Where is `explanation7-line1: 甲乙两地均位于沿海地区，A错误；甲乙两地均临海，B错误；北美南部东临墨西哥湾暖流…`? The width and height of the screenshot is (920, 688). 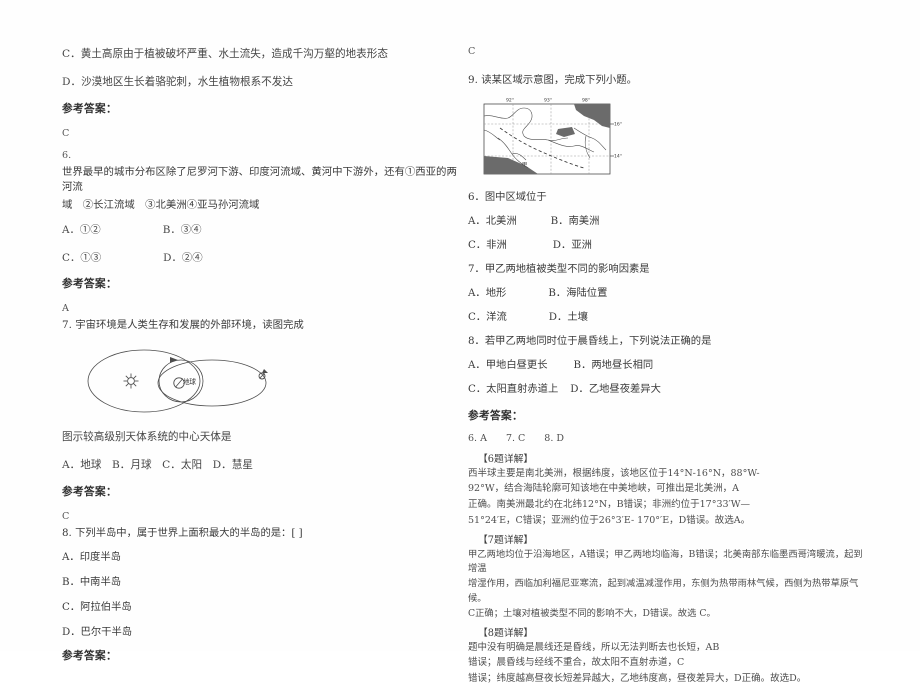
explanation7-line1: 甲乙两地均位于沿海地区，A错误；甲乙两地均临海，B错误；北美南部东临墨西哥湾暖流… is located at coordinates (665, 561).